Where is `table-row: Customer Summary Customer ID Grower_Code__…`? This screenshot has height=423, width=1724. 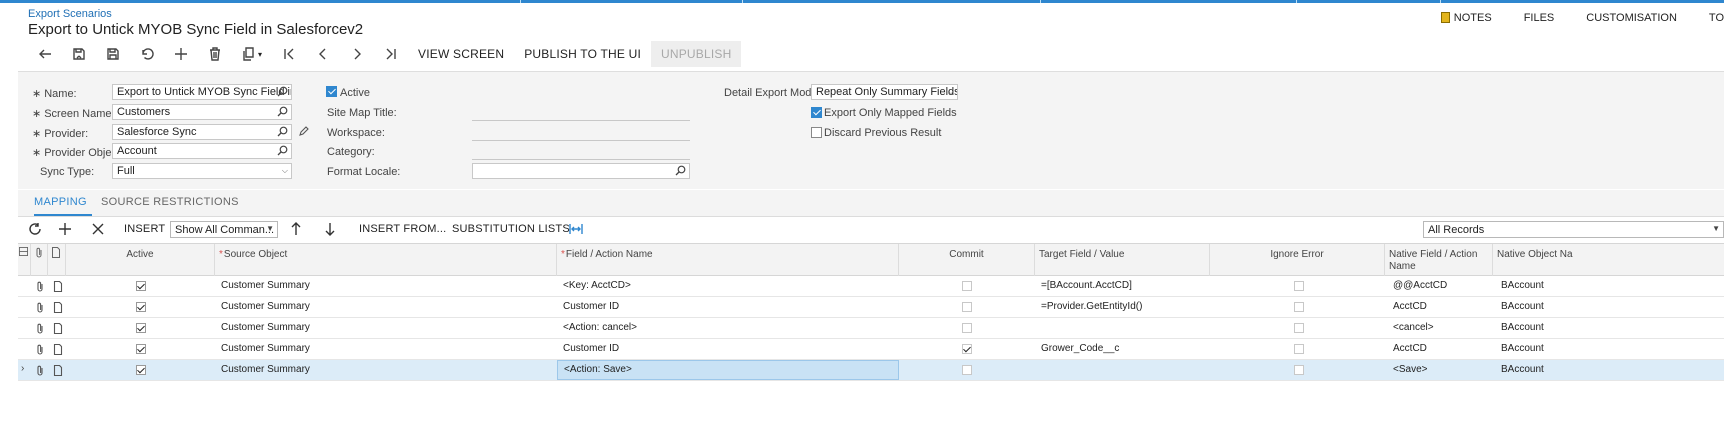
table-row: Customer Summary Customer ID Grower_Code__… is located at coordinates (871, 349).